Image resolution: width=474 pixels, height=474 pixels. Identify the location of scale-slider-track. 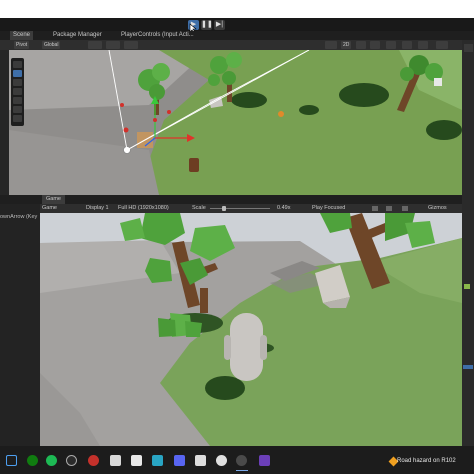
(240, 208).